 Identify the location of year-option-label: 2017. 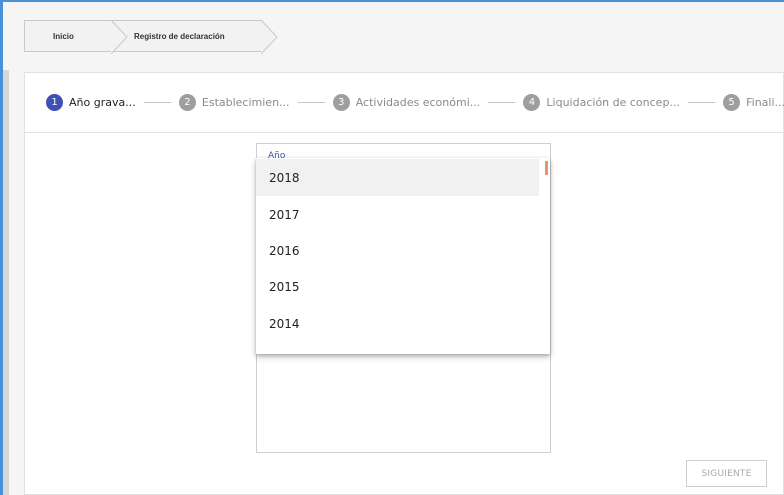
(284, 214).